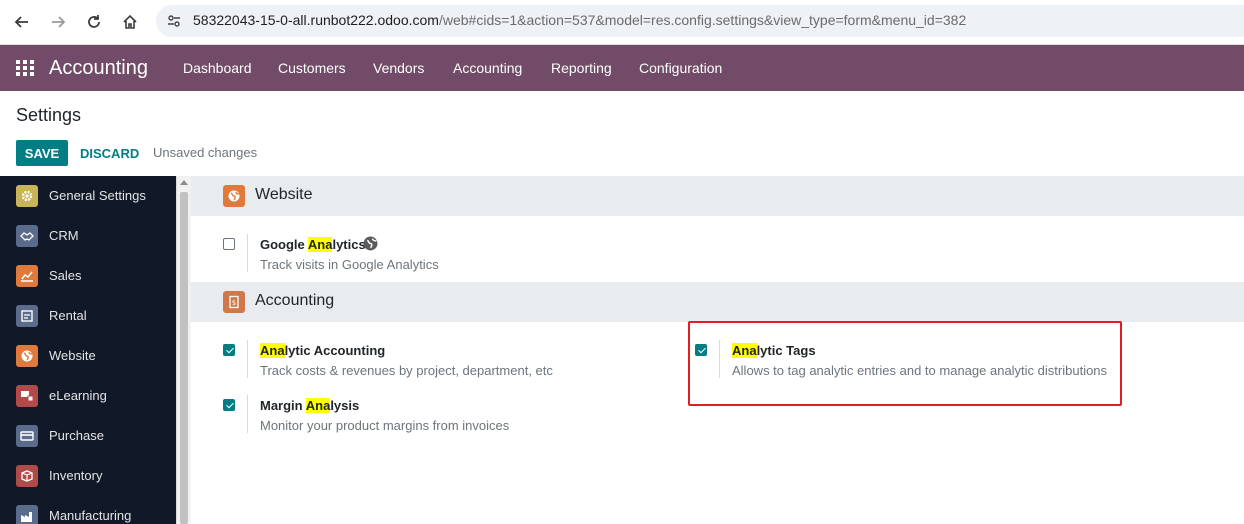 This screenshot has height=524, width=1244. I want to click on gear-icon, so click(27, 196).